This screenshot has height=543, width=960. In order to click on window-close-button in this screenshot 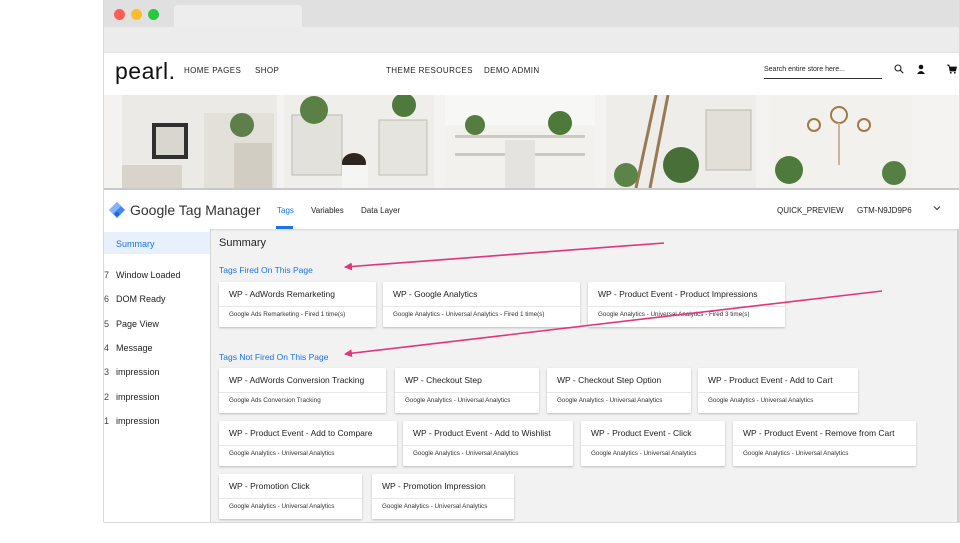, I will do `click(119, 14)`.